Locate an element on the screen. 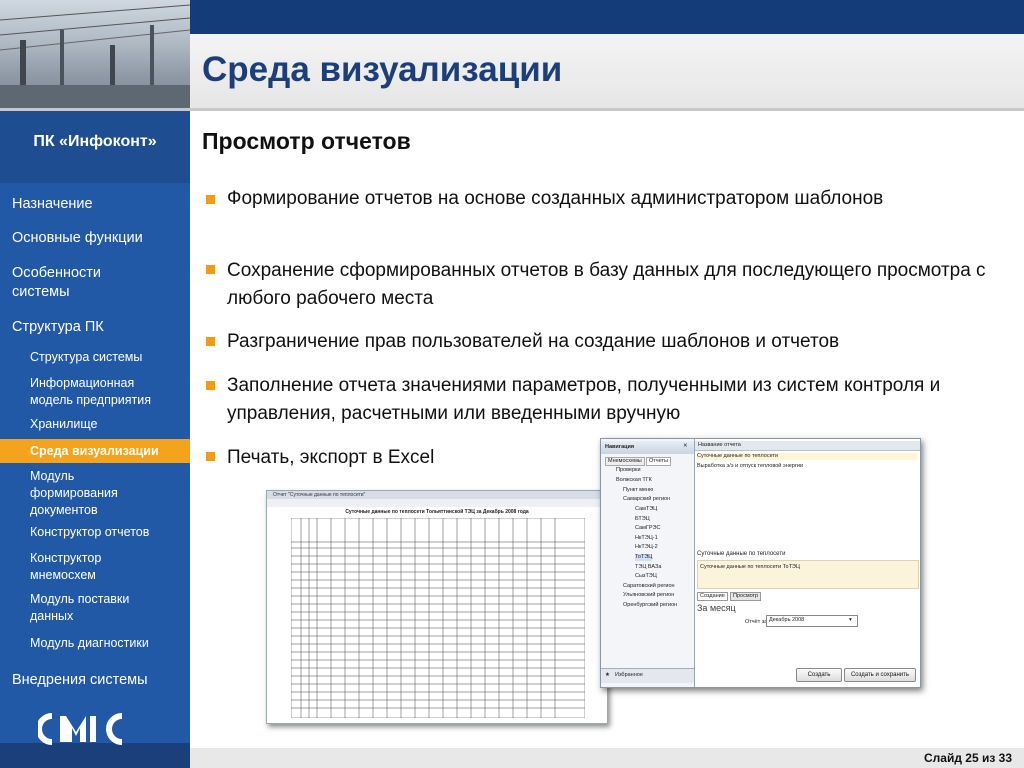 This screenshot has width=1024, height=768. nav-title: Навигация is located at coordinates (620, 447).